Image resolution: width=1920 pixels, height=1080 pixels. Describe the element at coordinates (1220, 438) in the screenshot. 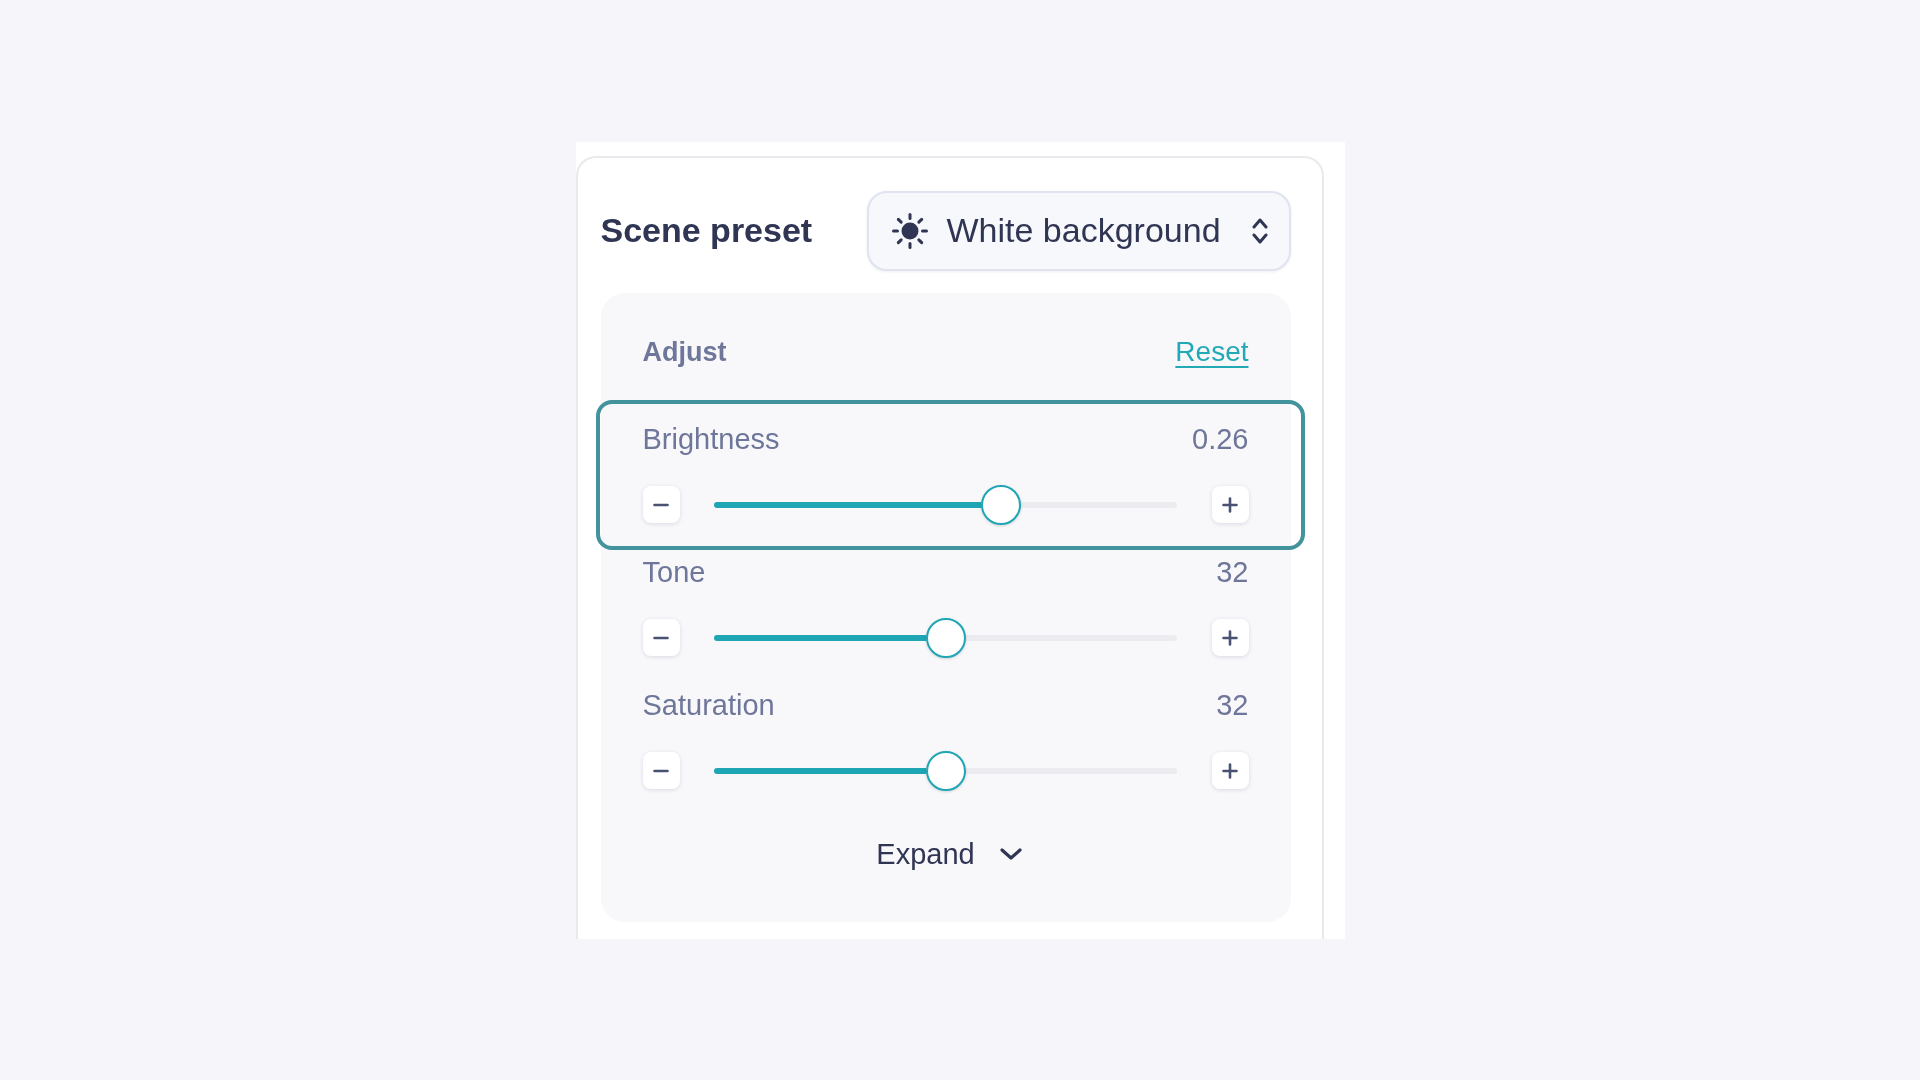

I see `slider-value: 0.26` at that location.